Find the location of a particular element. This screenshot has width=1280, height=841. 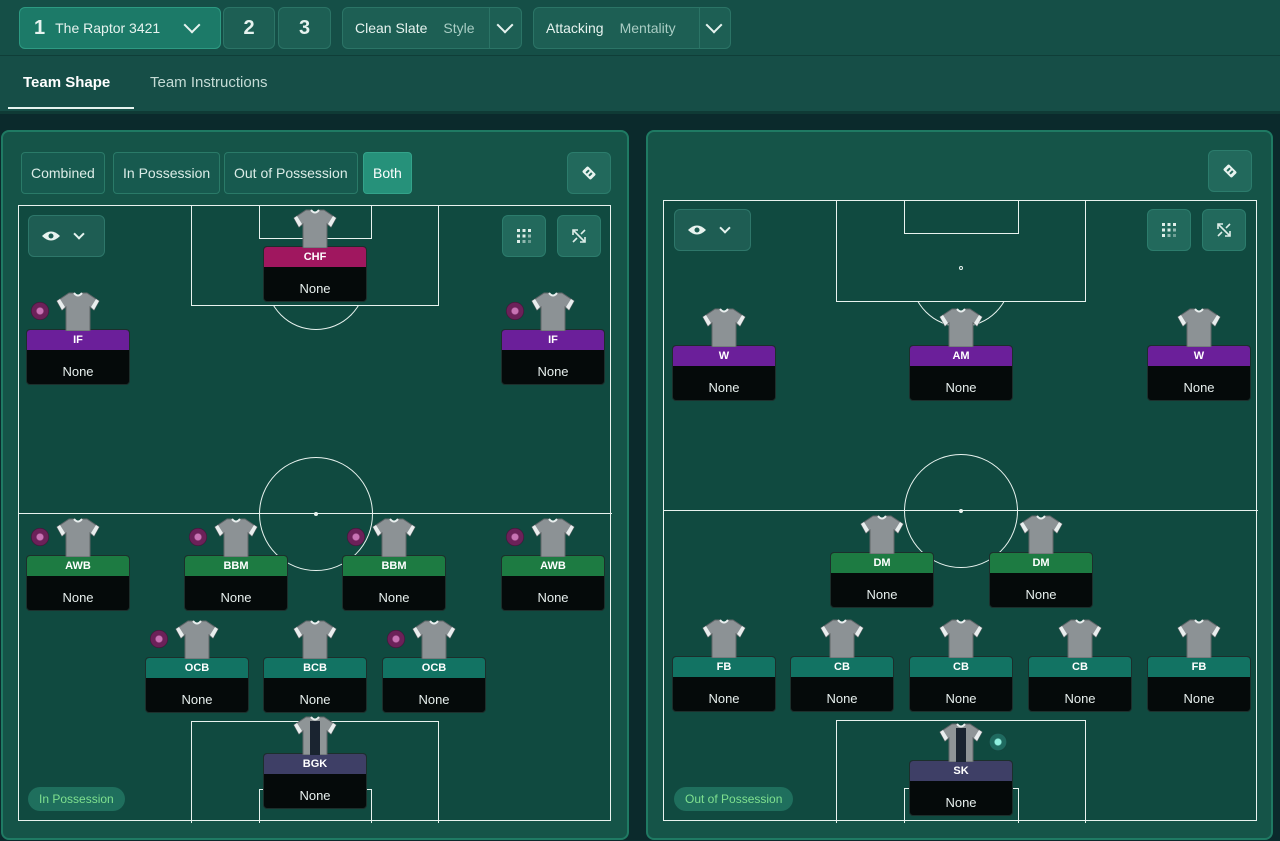

player-card-chf: CHF None is located at coordinates (315, 274).